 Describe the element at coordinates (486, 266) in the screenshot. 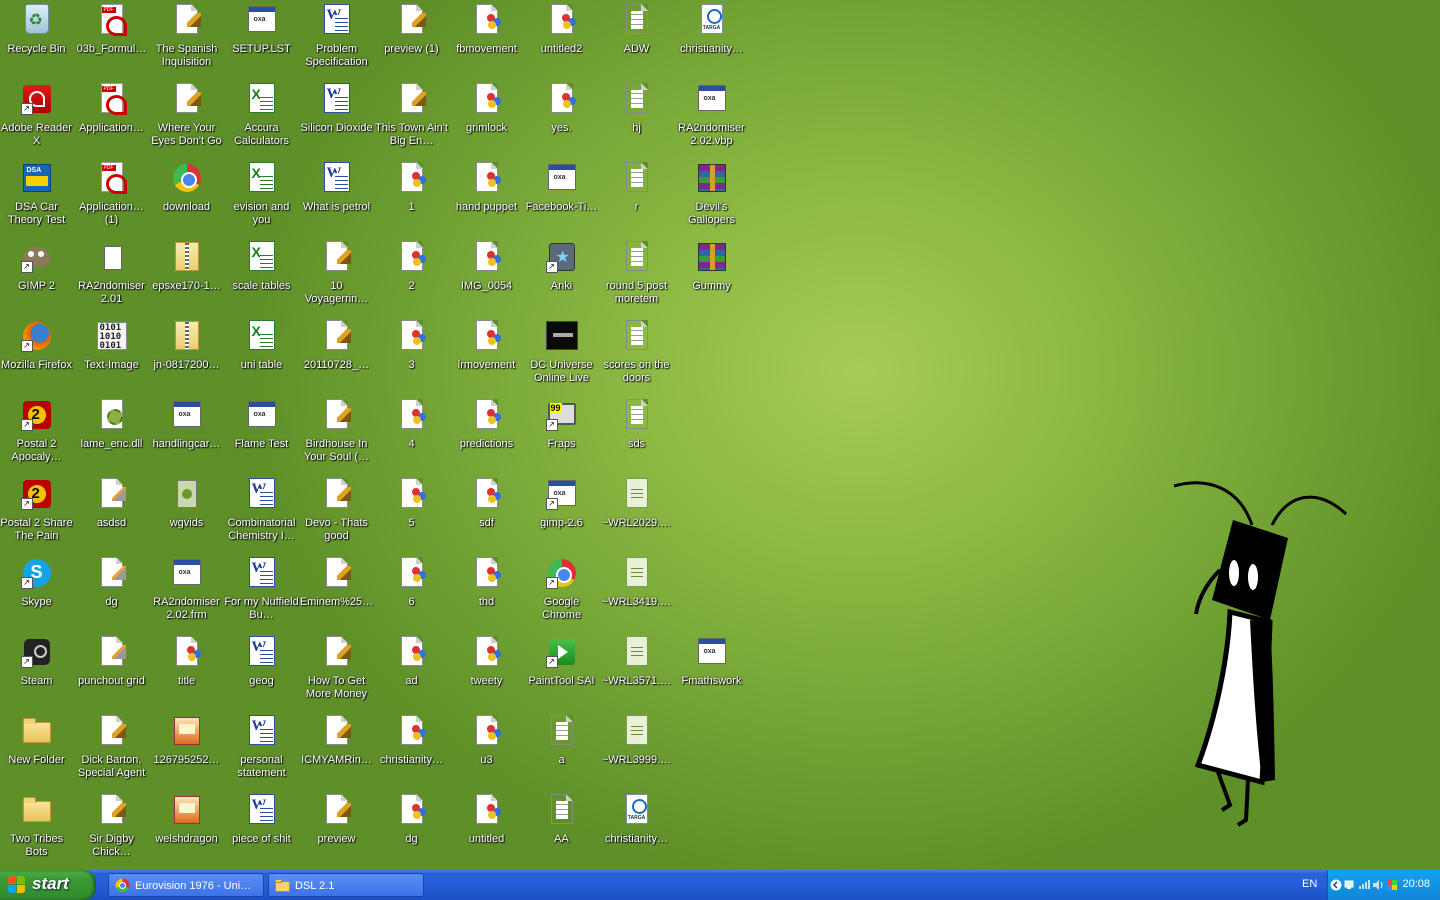

I see `desktop-icon: IMG_0054` at that location.